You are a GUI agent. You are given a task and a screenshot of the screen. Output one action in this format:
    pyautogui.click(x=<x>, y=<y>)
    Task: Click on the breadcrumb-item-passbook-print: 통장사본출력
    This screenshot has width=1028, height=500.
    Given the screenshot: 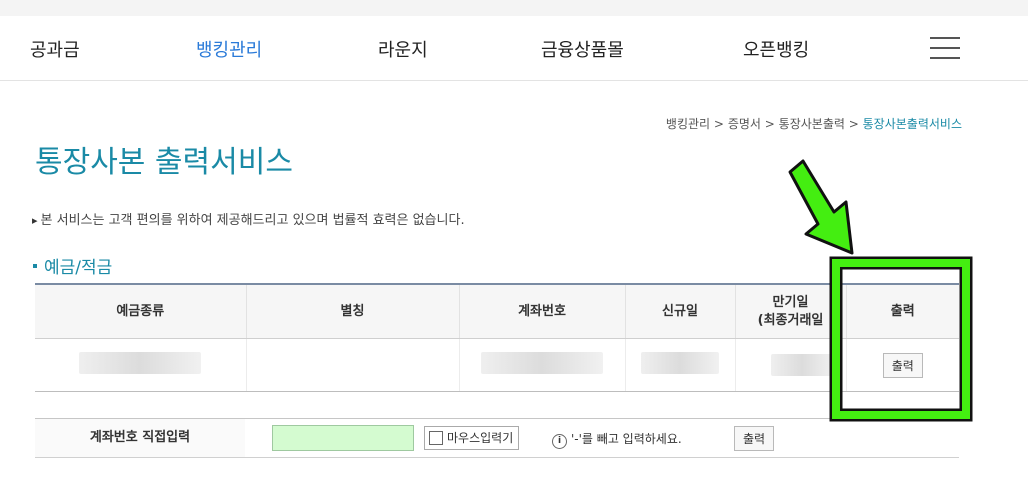 What is the action you would take?
    pyautogui.click(x=812, y=124)
    